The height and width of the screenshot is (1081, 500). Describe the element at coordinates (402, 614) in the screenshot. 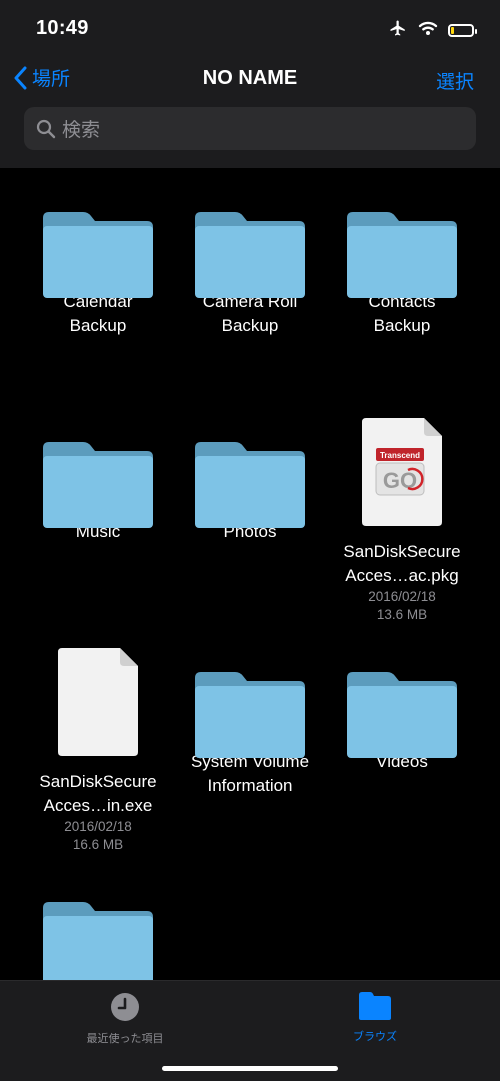

I see `item-size: 13.6 MB` at that location.